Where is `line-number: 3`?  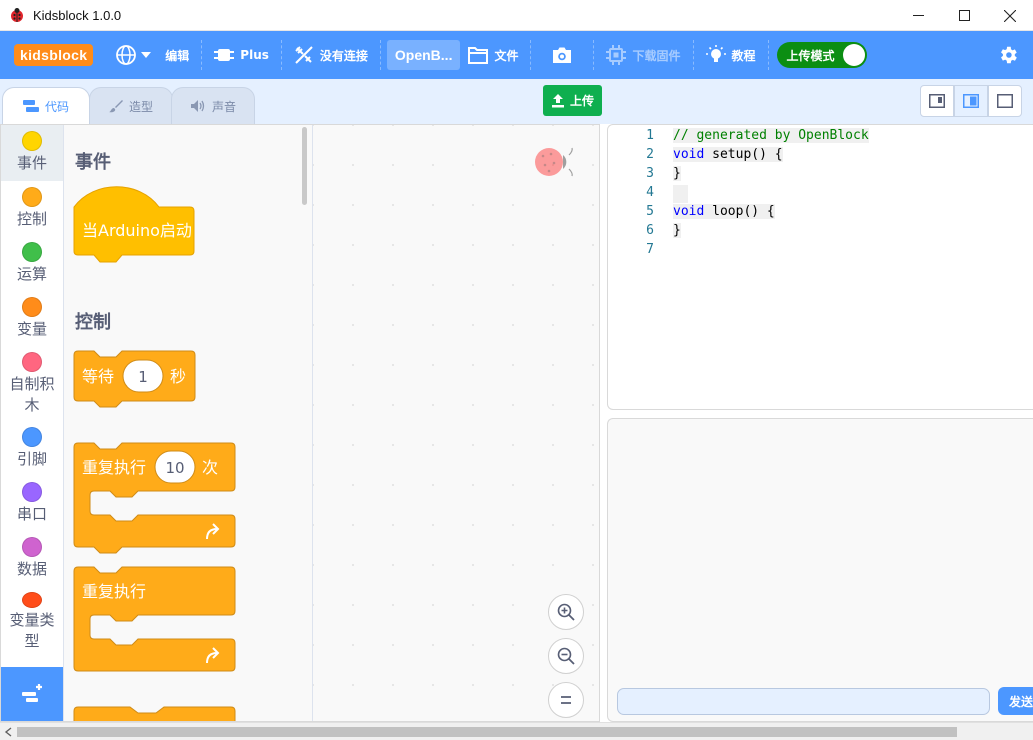
line-number: 3 is located at coordinates (650, 173).